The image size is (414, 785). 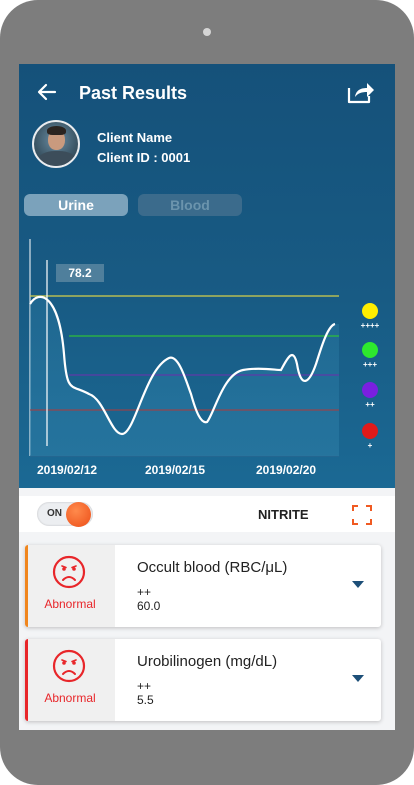 I want to click on parameter-toolbar: ON NITRITE, so click(x=207, y=514).